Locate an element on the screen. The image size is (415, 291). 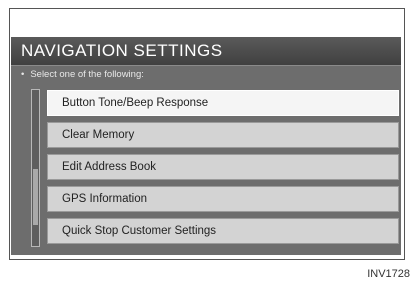
menu-item-button-tone: Button Tone/Beep Response is located at coordinates (223, 103).